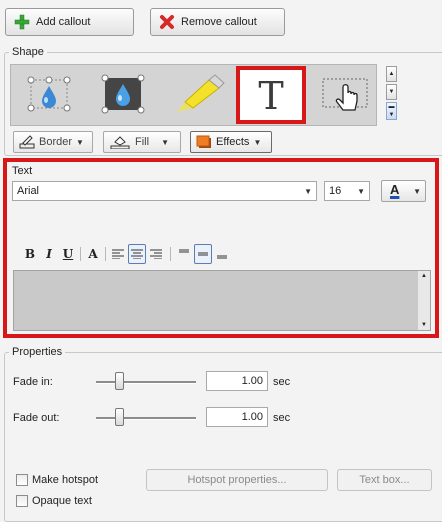  I want to click on shape-balloon-outline, so click(49, 95).